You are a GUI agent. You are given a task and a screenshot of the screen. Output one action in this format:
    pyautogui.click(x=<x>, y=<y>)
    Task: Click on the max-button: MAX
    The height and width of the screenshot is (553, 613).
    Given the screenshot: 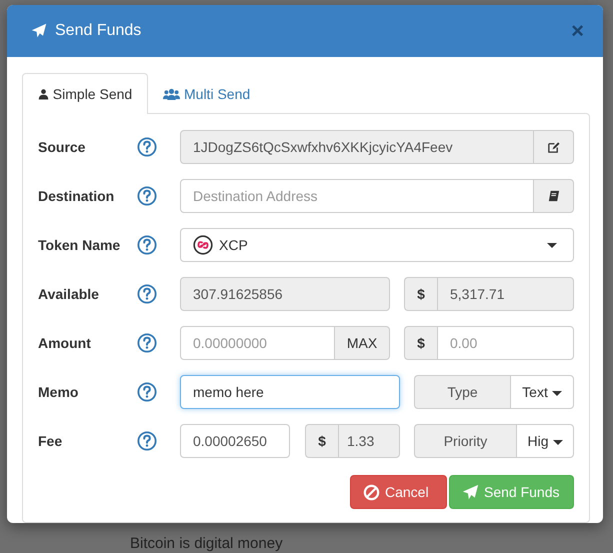 What is the action you would take?
    pyautogui.click(x=362, y=343)
    